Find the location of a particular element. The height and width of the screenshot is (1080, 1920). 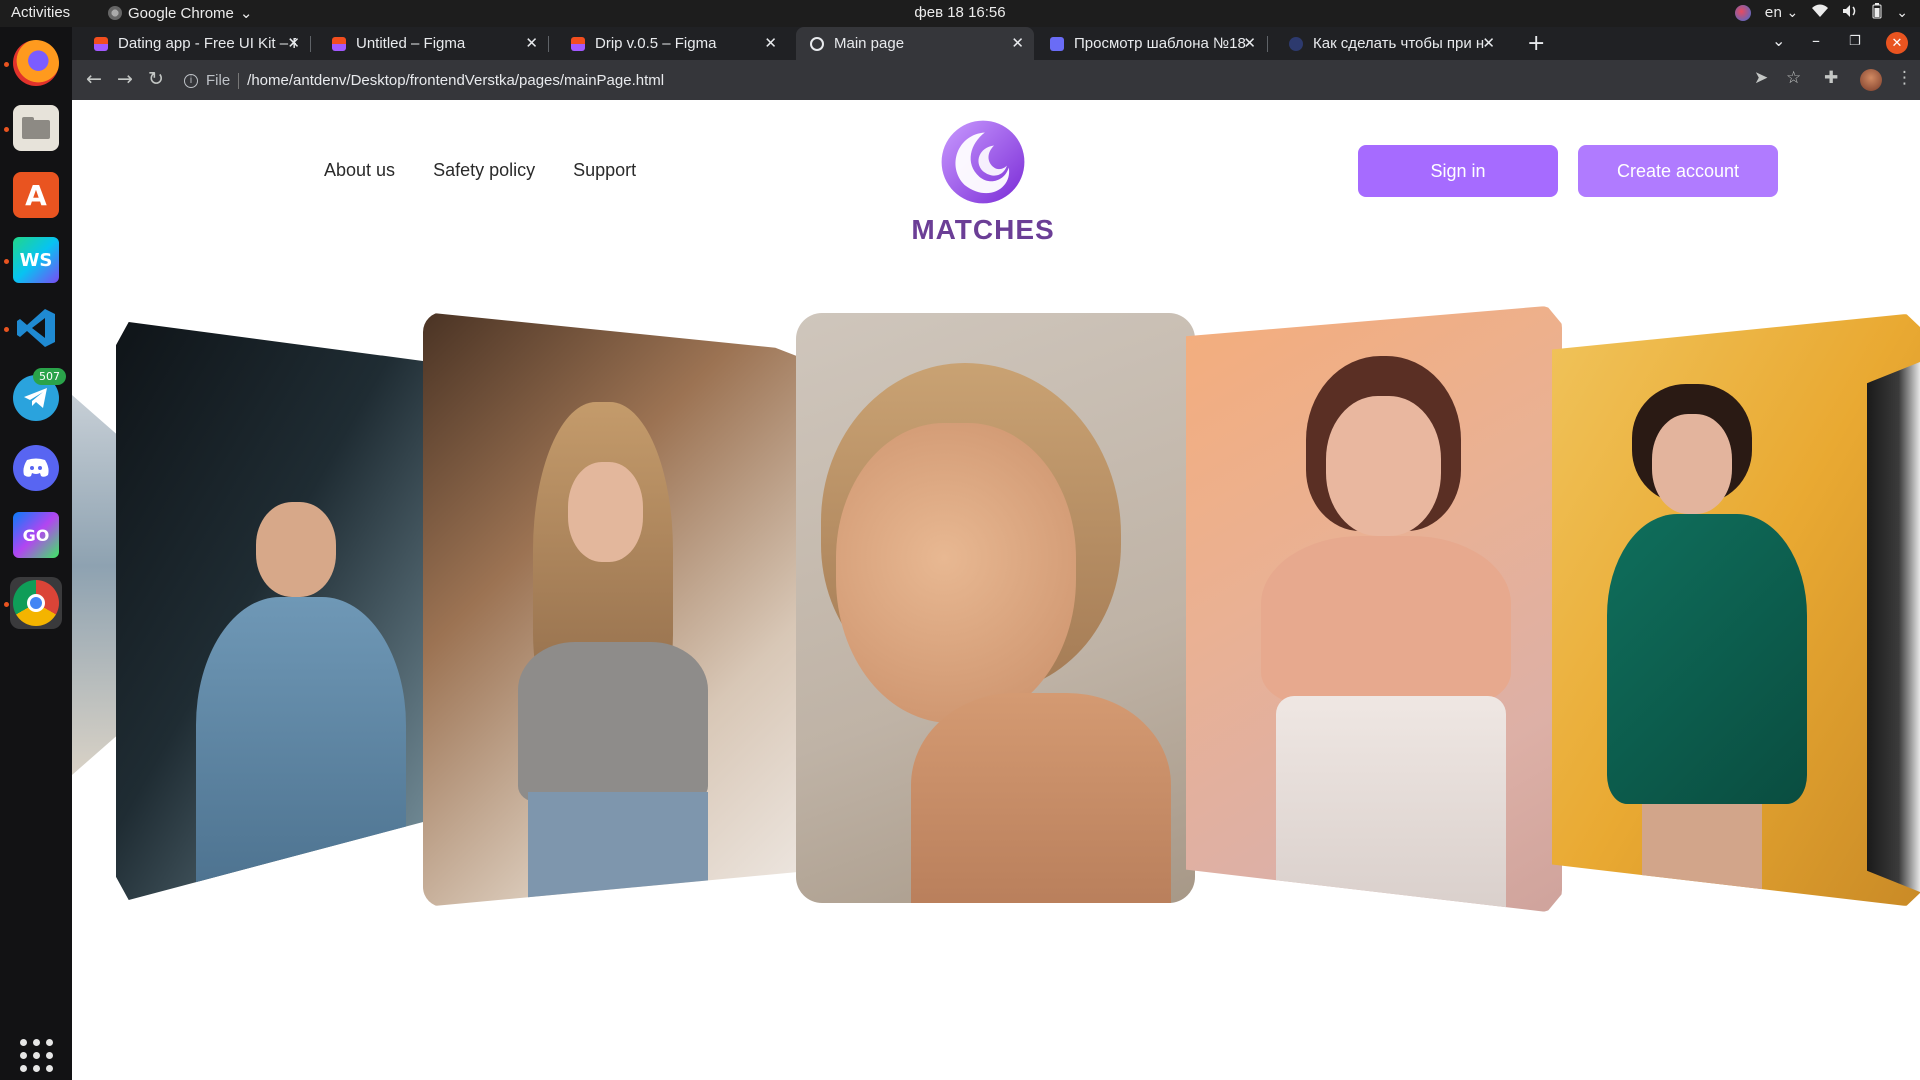

carousel-card-bob-hair is located at coordinates (1374, 609).